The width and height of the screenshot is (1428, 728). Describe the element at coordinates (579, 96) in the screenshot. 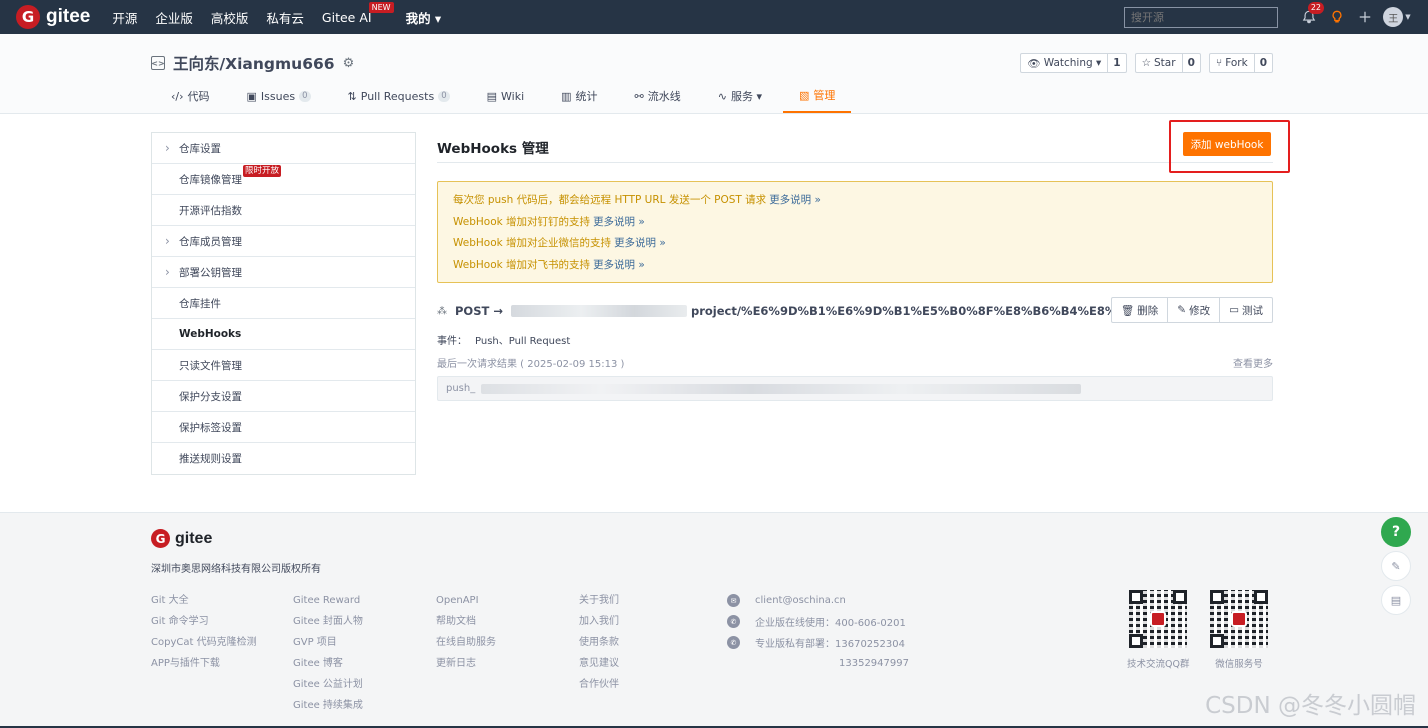

I see `tab-stats: ▥ 统计` at that location.